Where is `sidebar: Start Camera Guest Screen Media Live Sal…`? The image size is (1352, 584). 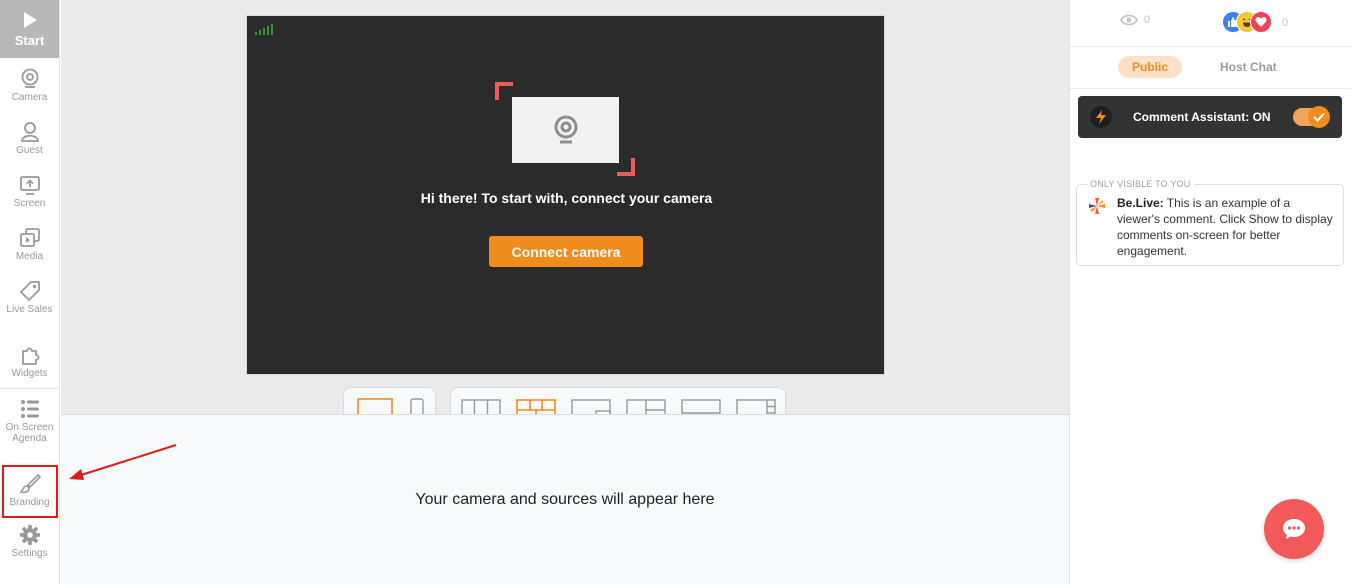
sidebar: Start Camera Guest Screen Media Live Sal… is located at coordinates (30, 292).